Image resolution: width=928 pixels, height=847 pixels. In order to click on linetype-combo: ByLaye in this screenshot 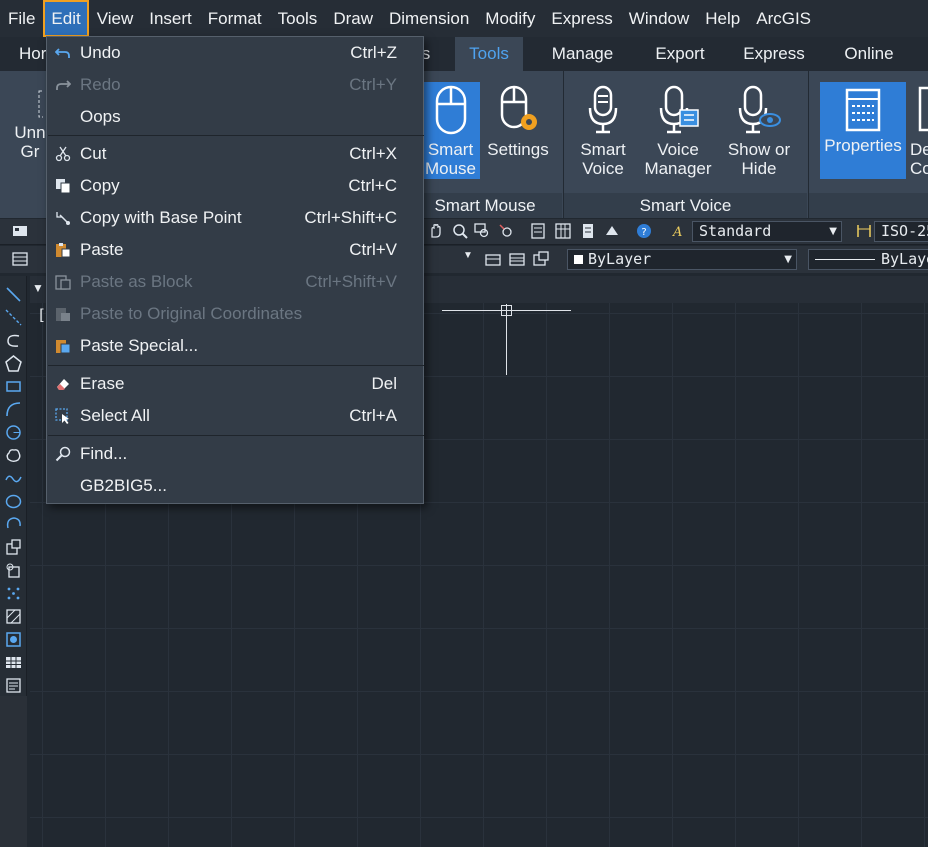, I will do `click(868, 259)`.